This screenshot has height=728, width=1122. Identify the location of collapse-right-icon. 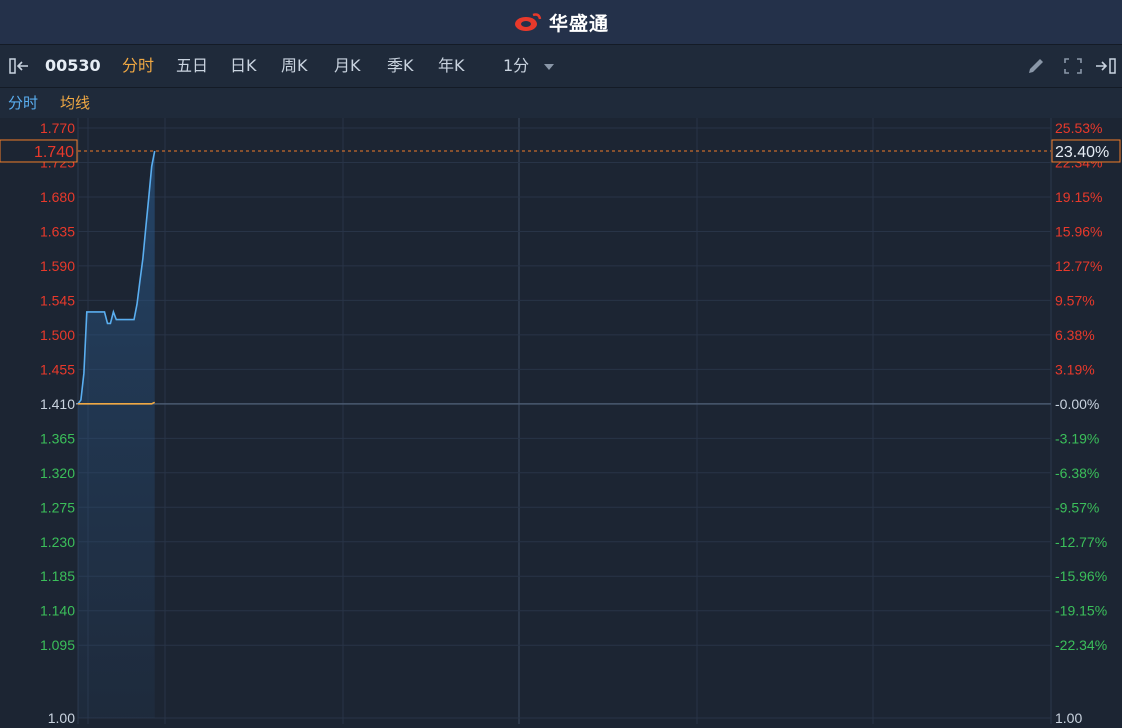
(1107, 66).